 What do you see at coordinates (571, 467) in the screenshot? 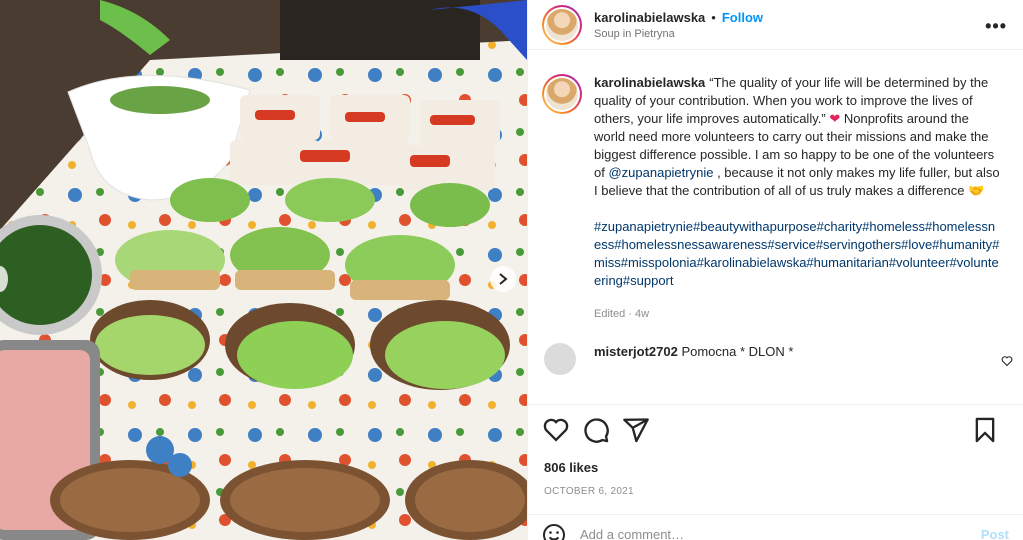
I see `likes-count: 806 likes` at bounding box center [571, 467].